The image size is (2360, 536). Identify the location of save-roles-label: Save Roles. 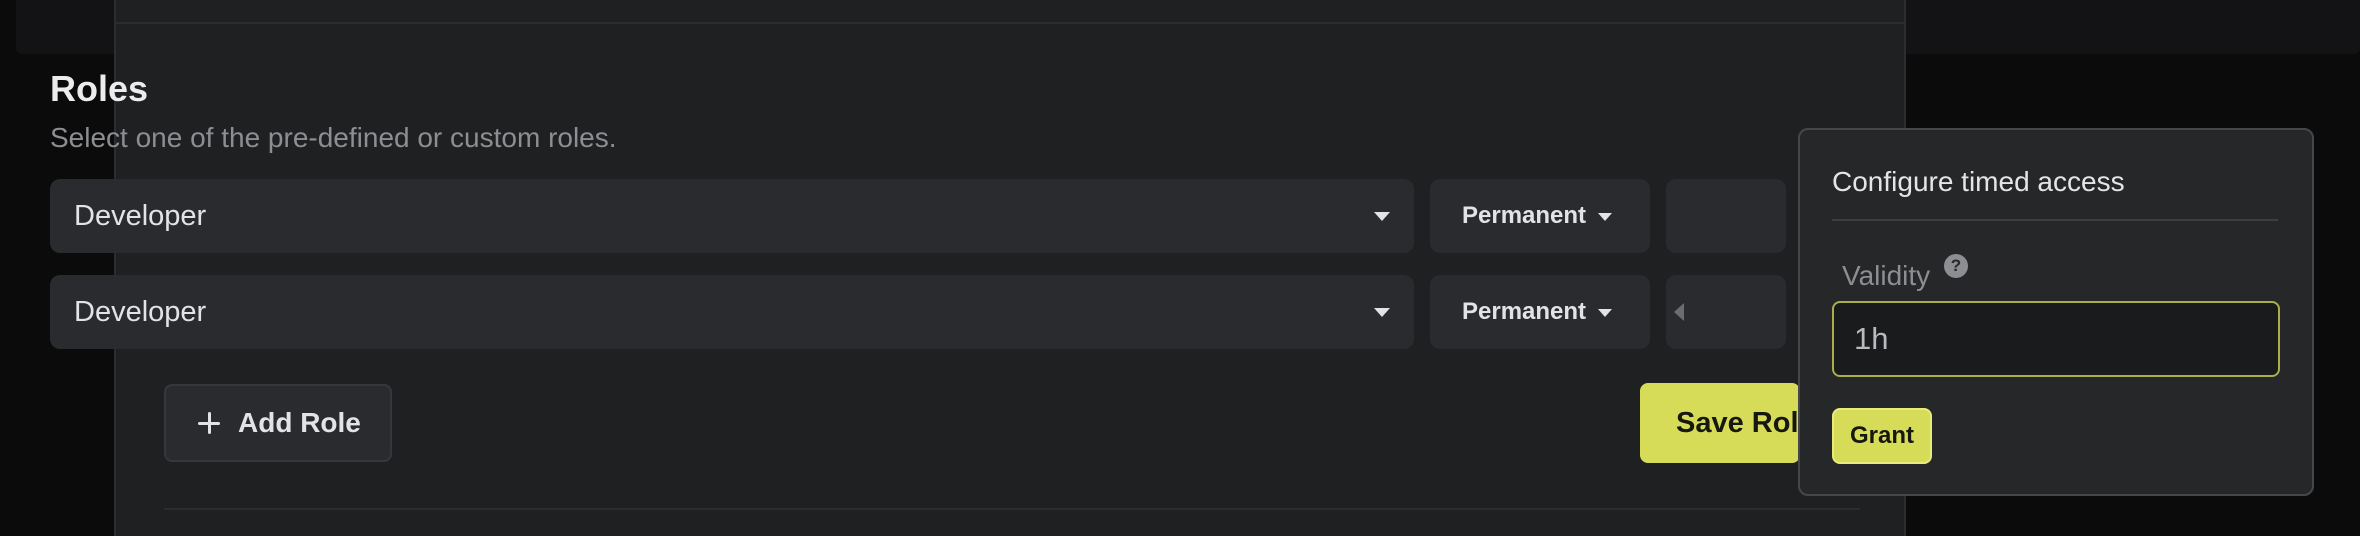
(1738, 422).